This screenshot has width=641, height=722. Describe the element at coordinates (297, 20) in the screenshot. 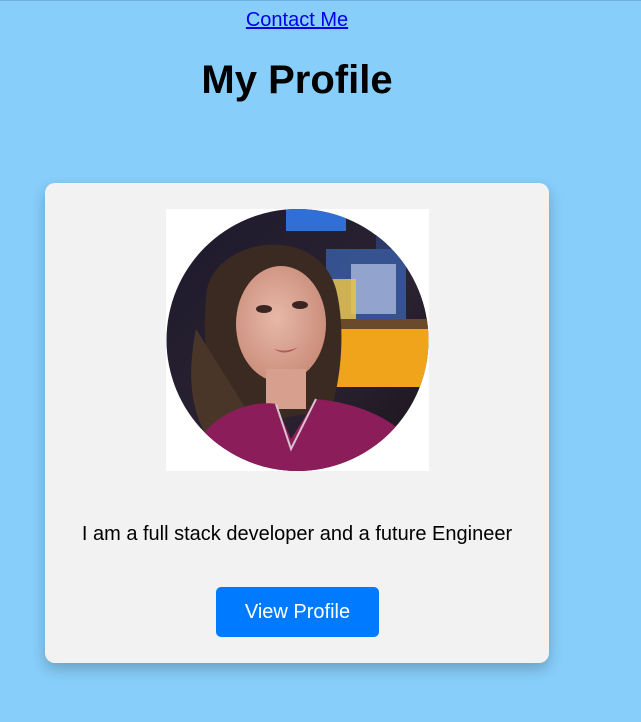

I see `contact-me-link: Contact Me` at that location.